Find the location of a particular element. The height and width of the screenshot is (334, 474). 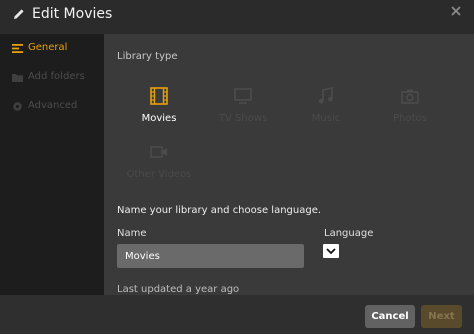

chevron-down-icon is located at coordinates (331, 251).